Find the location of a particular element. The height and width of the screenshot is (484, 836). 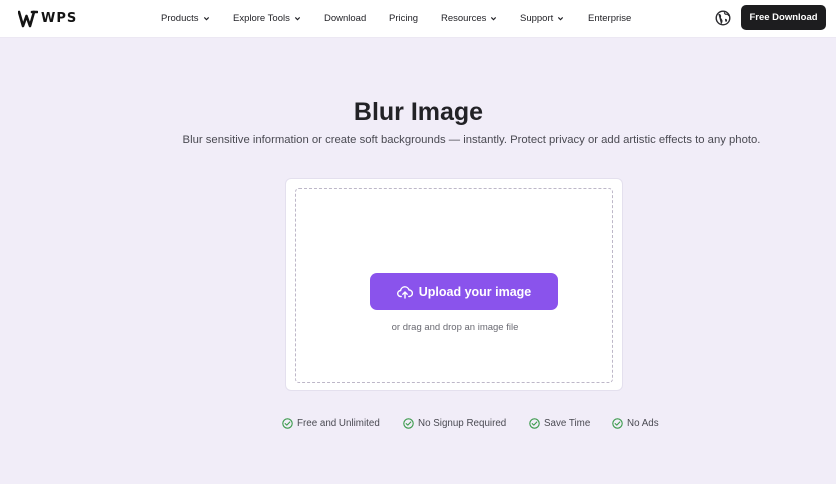

nav-item-download: Download is located at coordinates (345, 18).